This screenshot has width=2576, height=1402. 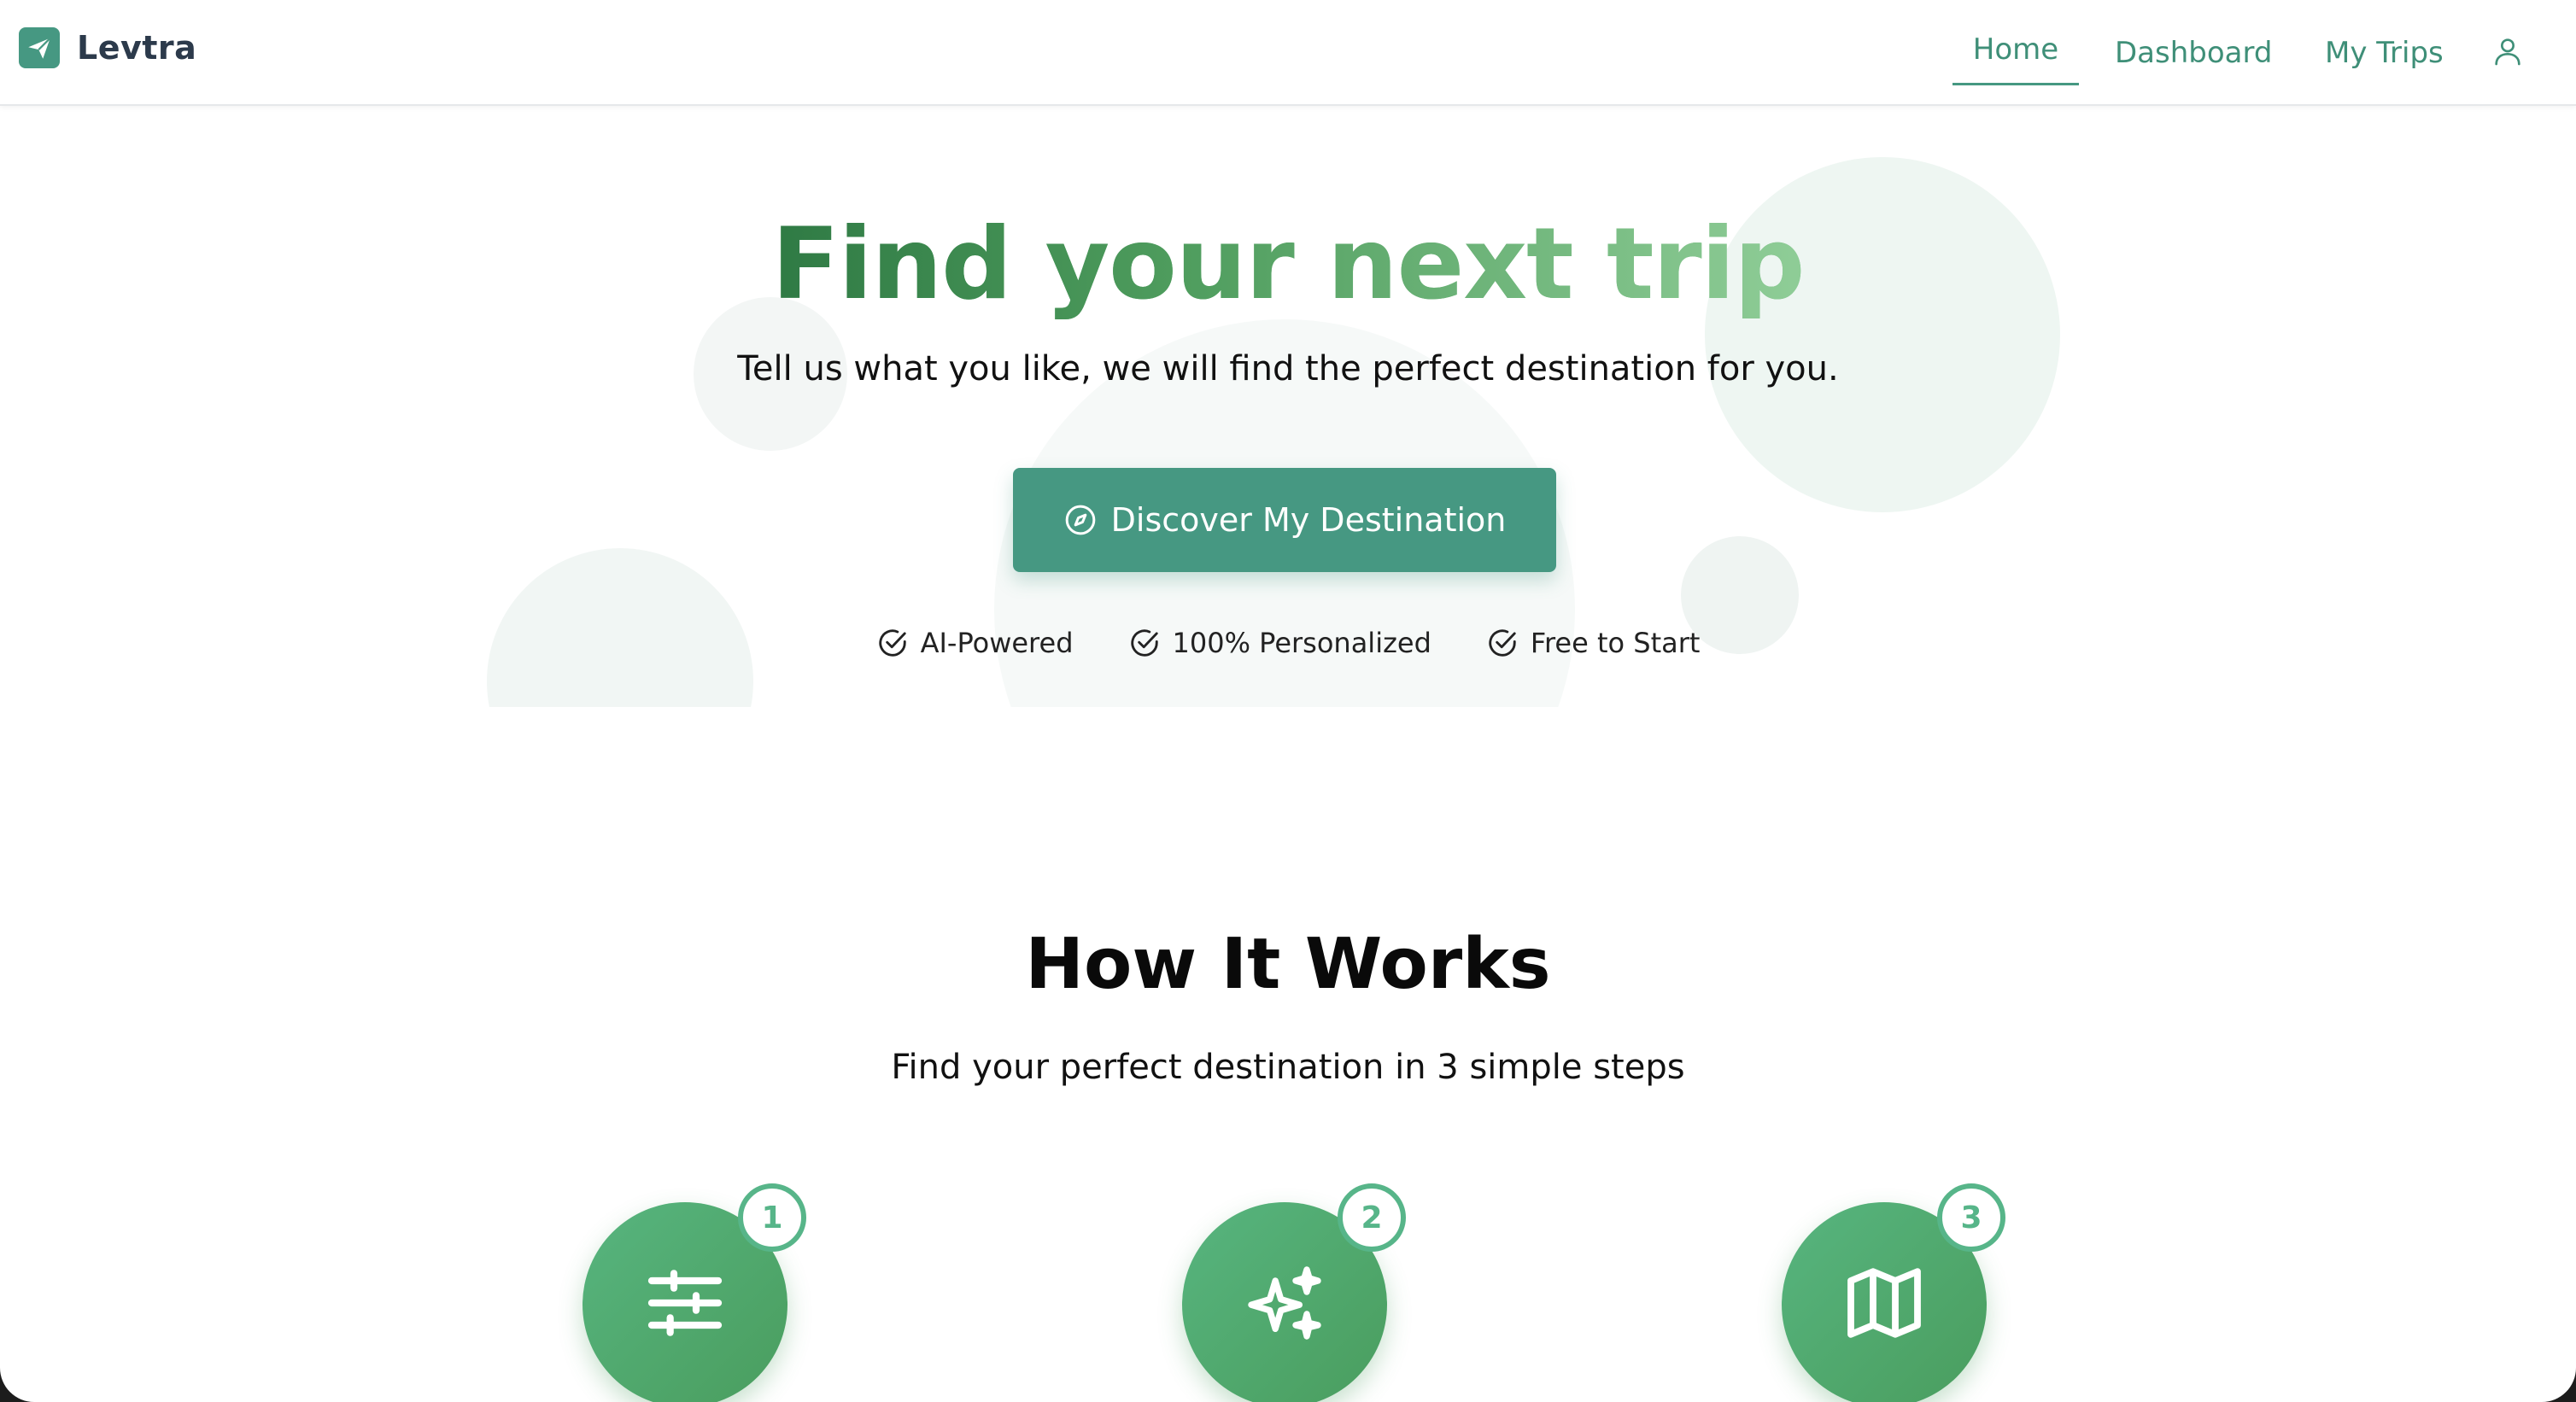 What do you see at coordinates (39, 48) in the screenshot?
I see `paper-plane-icon` at bounding box center [39, 48].